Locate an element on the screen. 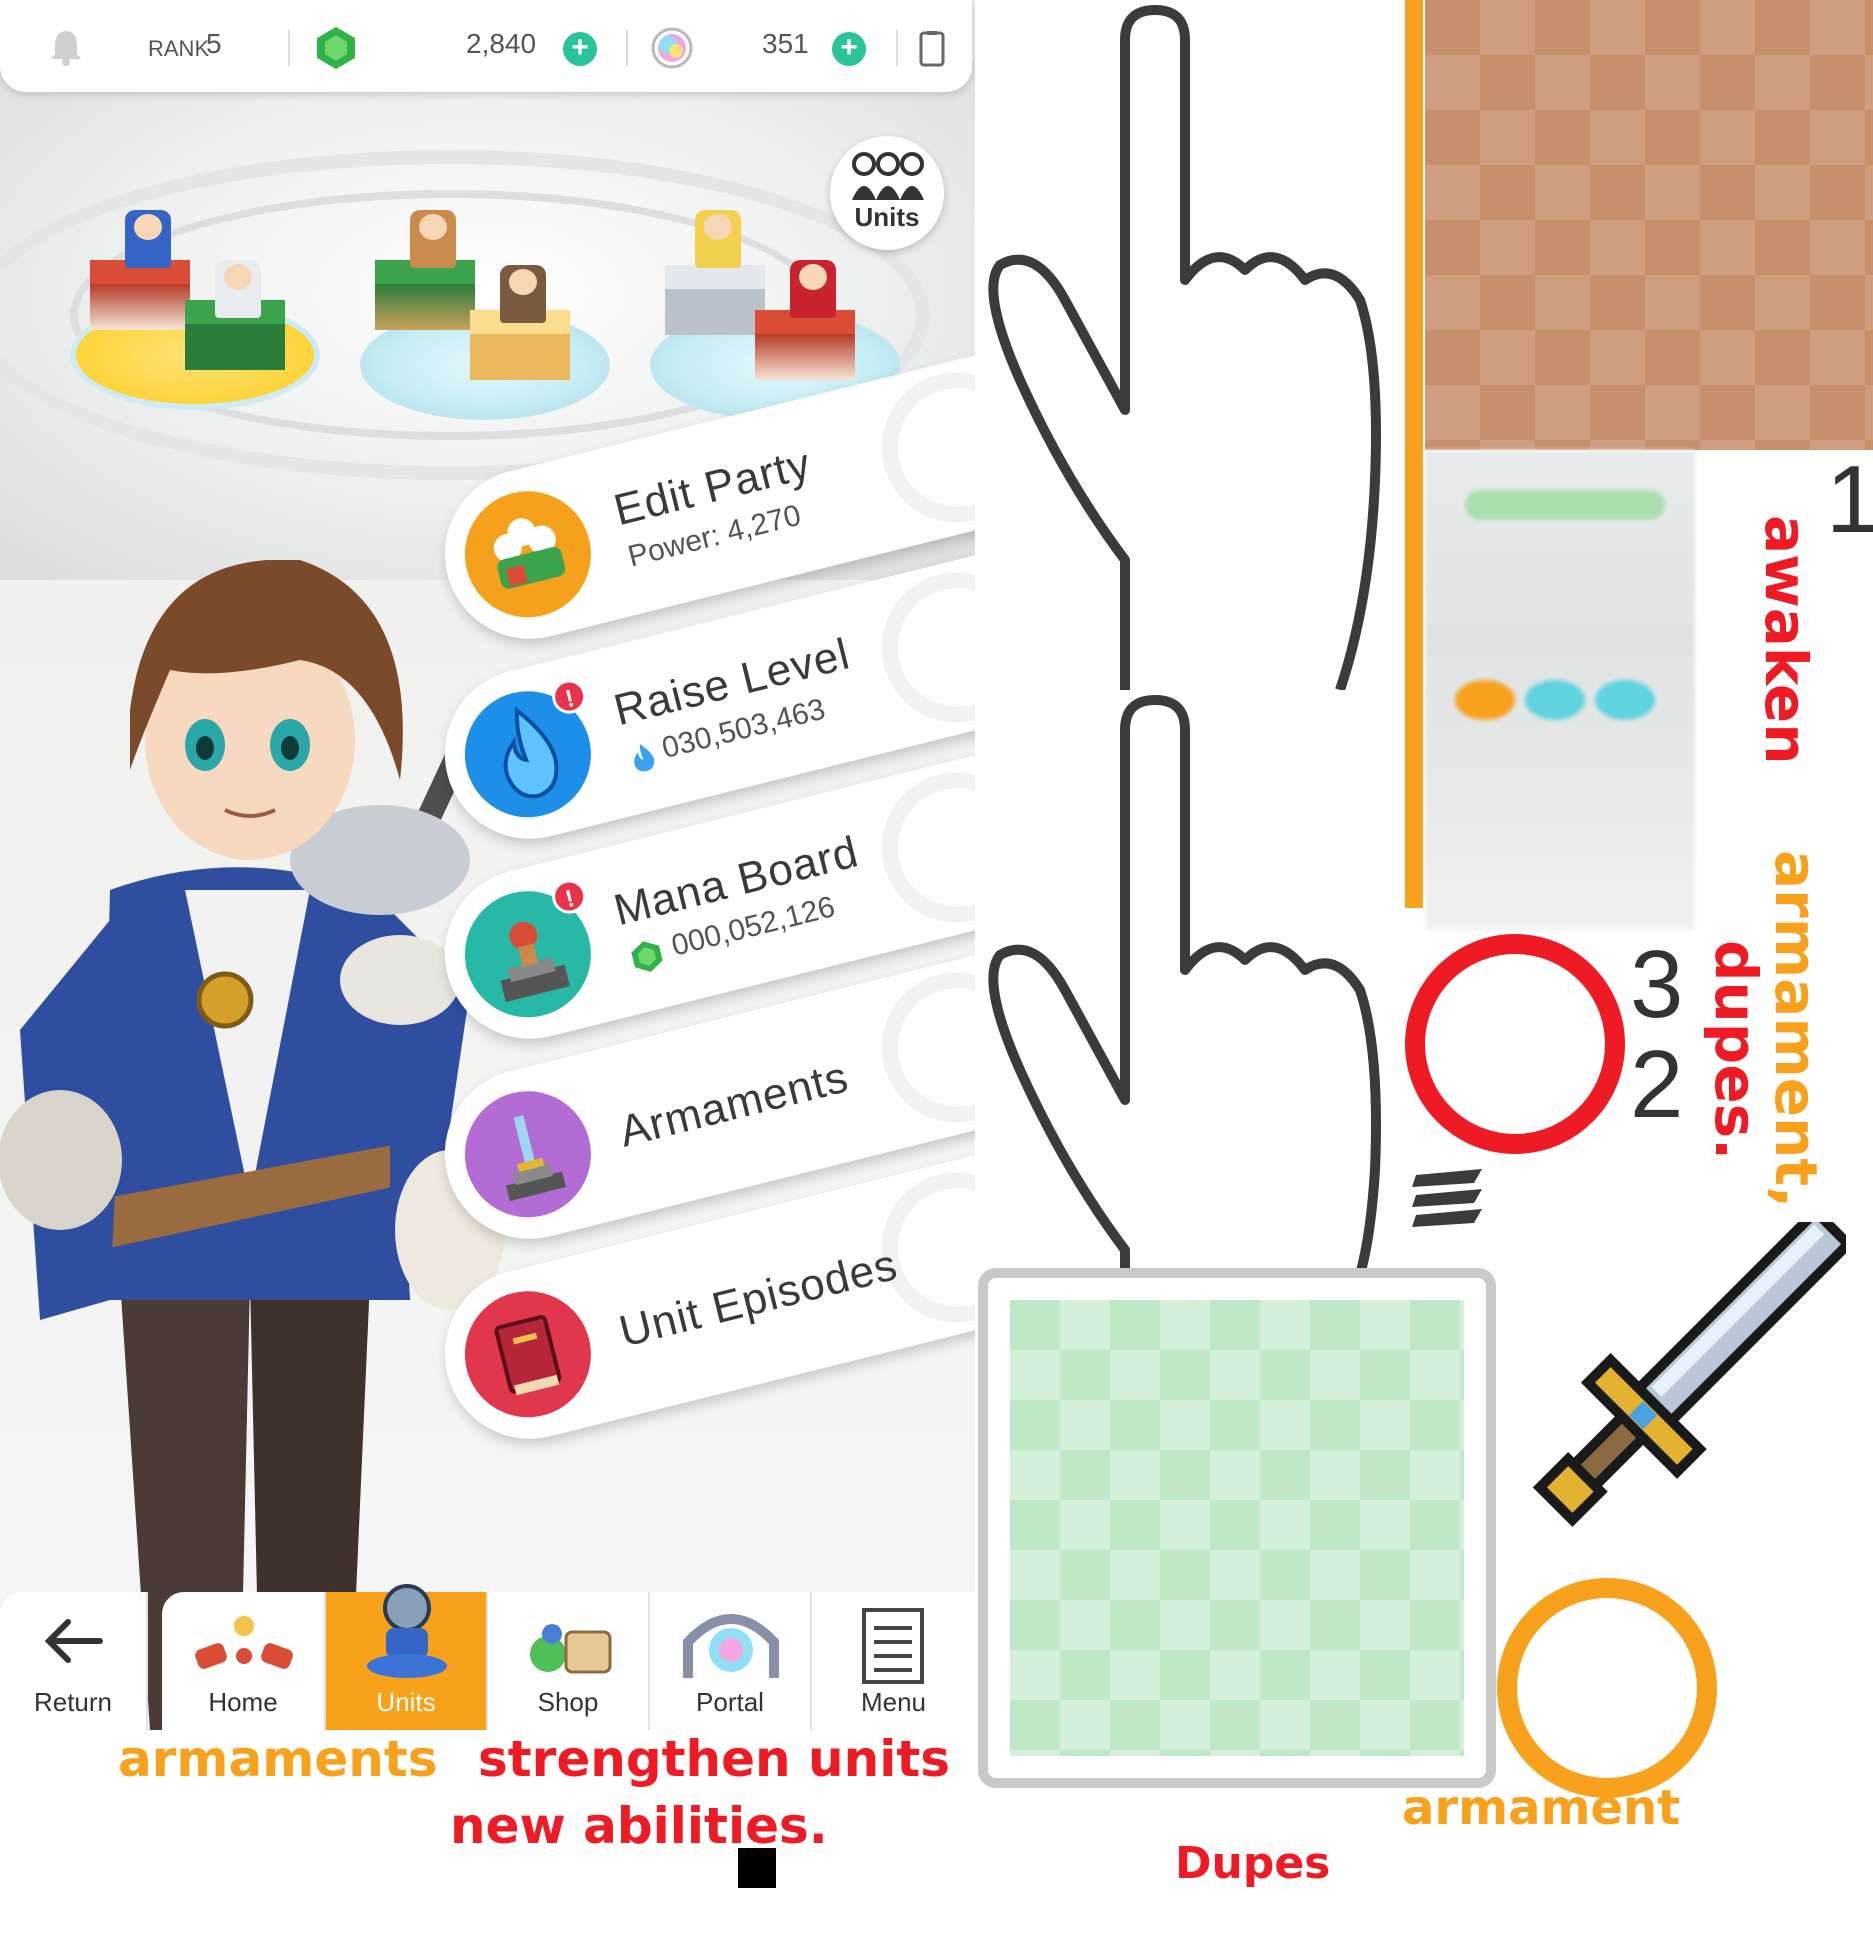 The width and height of the screenshot is (1873, 1942). bottom-navigation: Return Home Units Shop Portal Menu is located at coordinates (487, 1657).